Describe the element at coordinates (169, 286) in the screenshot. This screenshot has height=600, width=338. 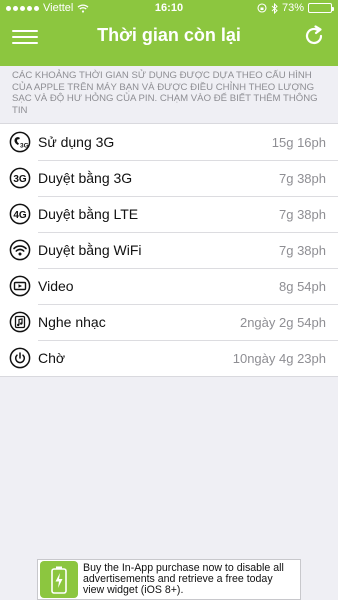
I see `usage-row-video: Video 8g 54ph` at that location.